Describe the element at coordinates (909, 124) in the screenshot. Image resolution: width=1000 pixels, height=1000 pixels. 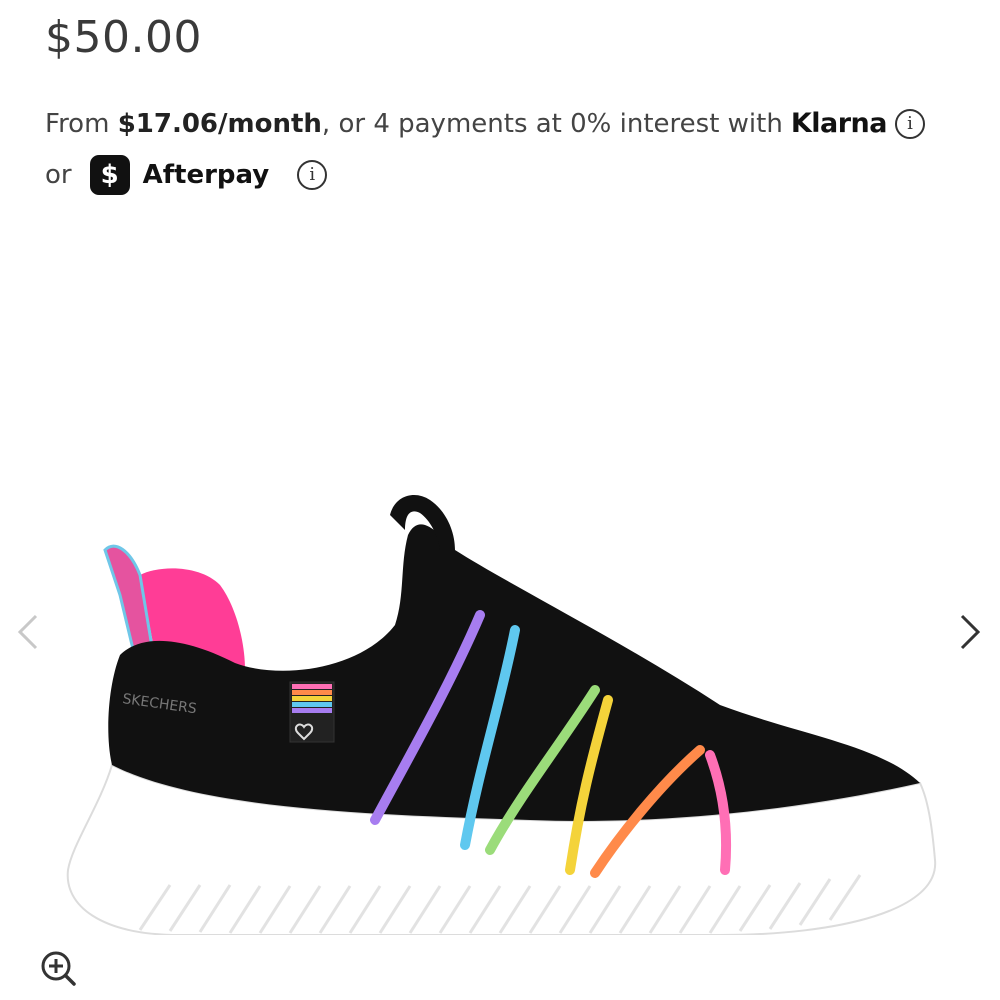
I see `klarna-info-icon: i` at that location.